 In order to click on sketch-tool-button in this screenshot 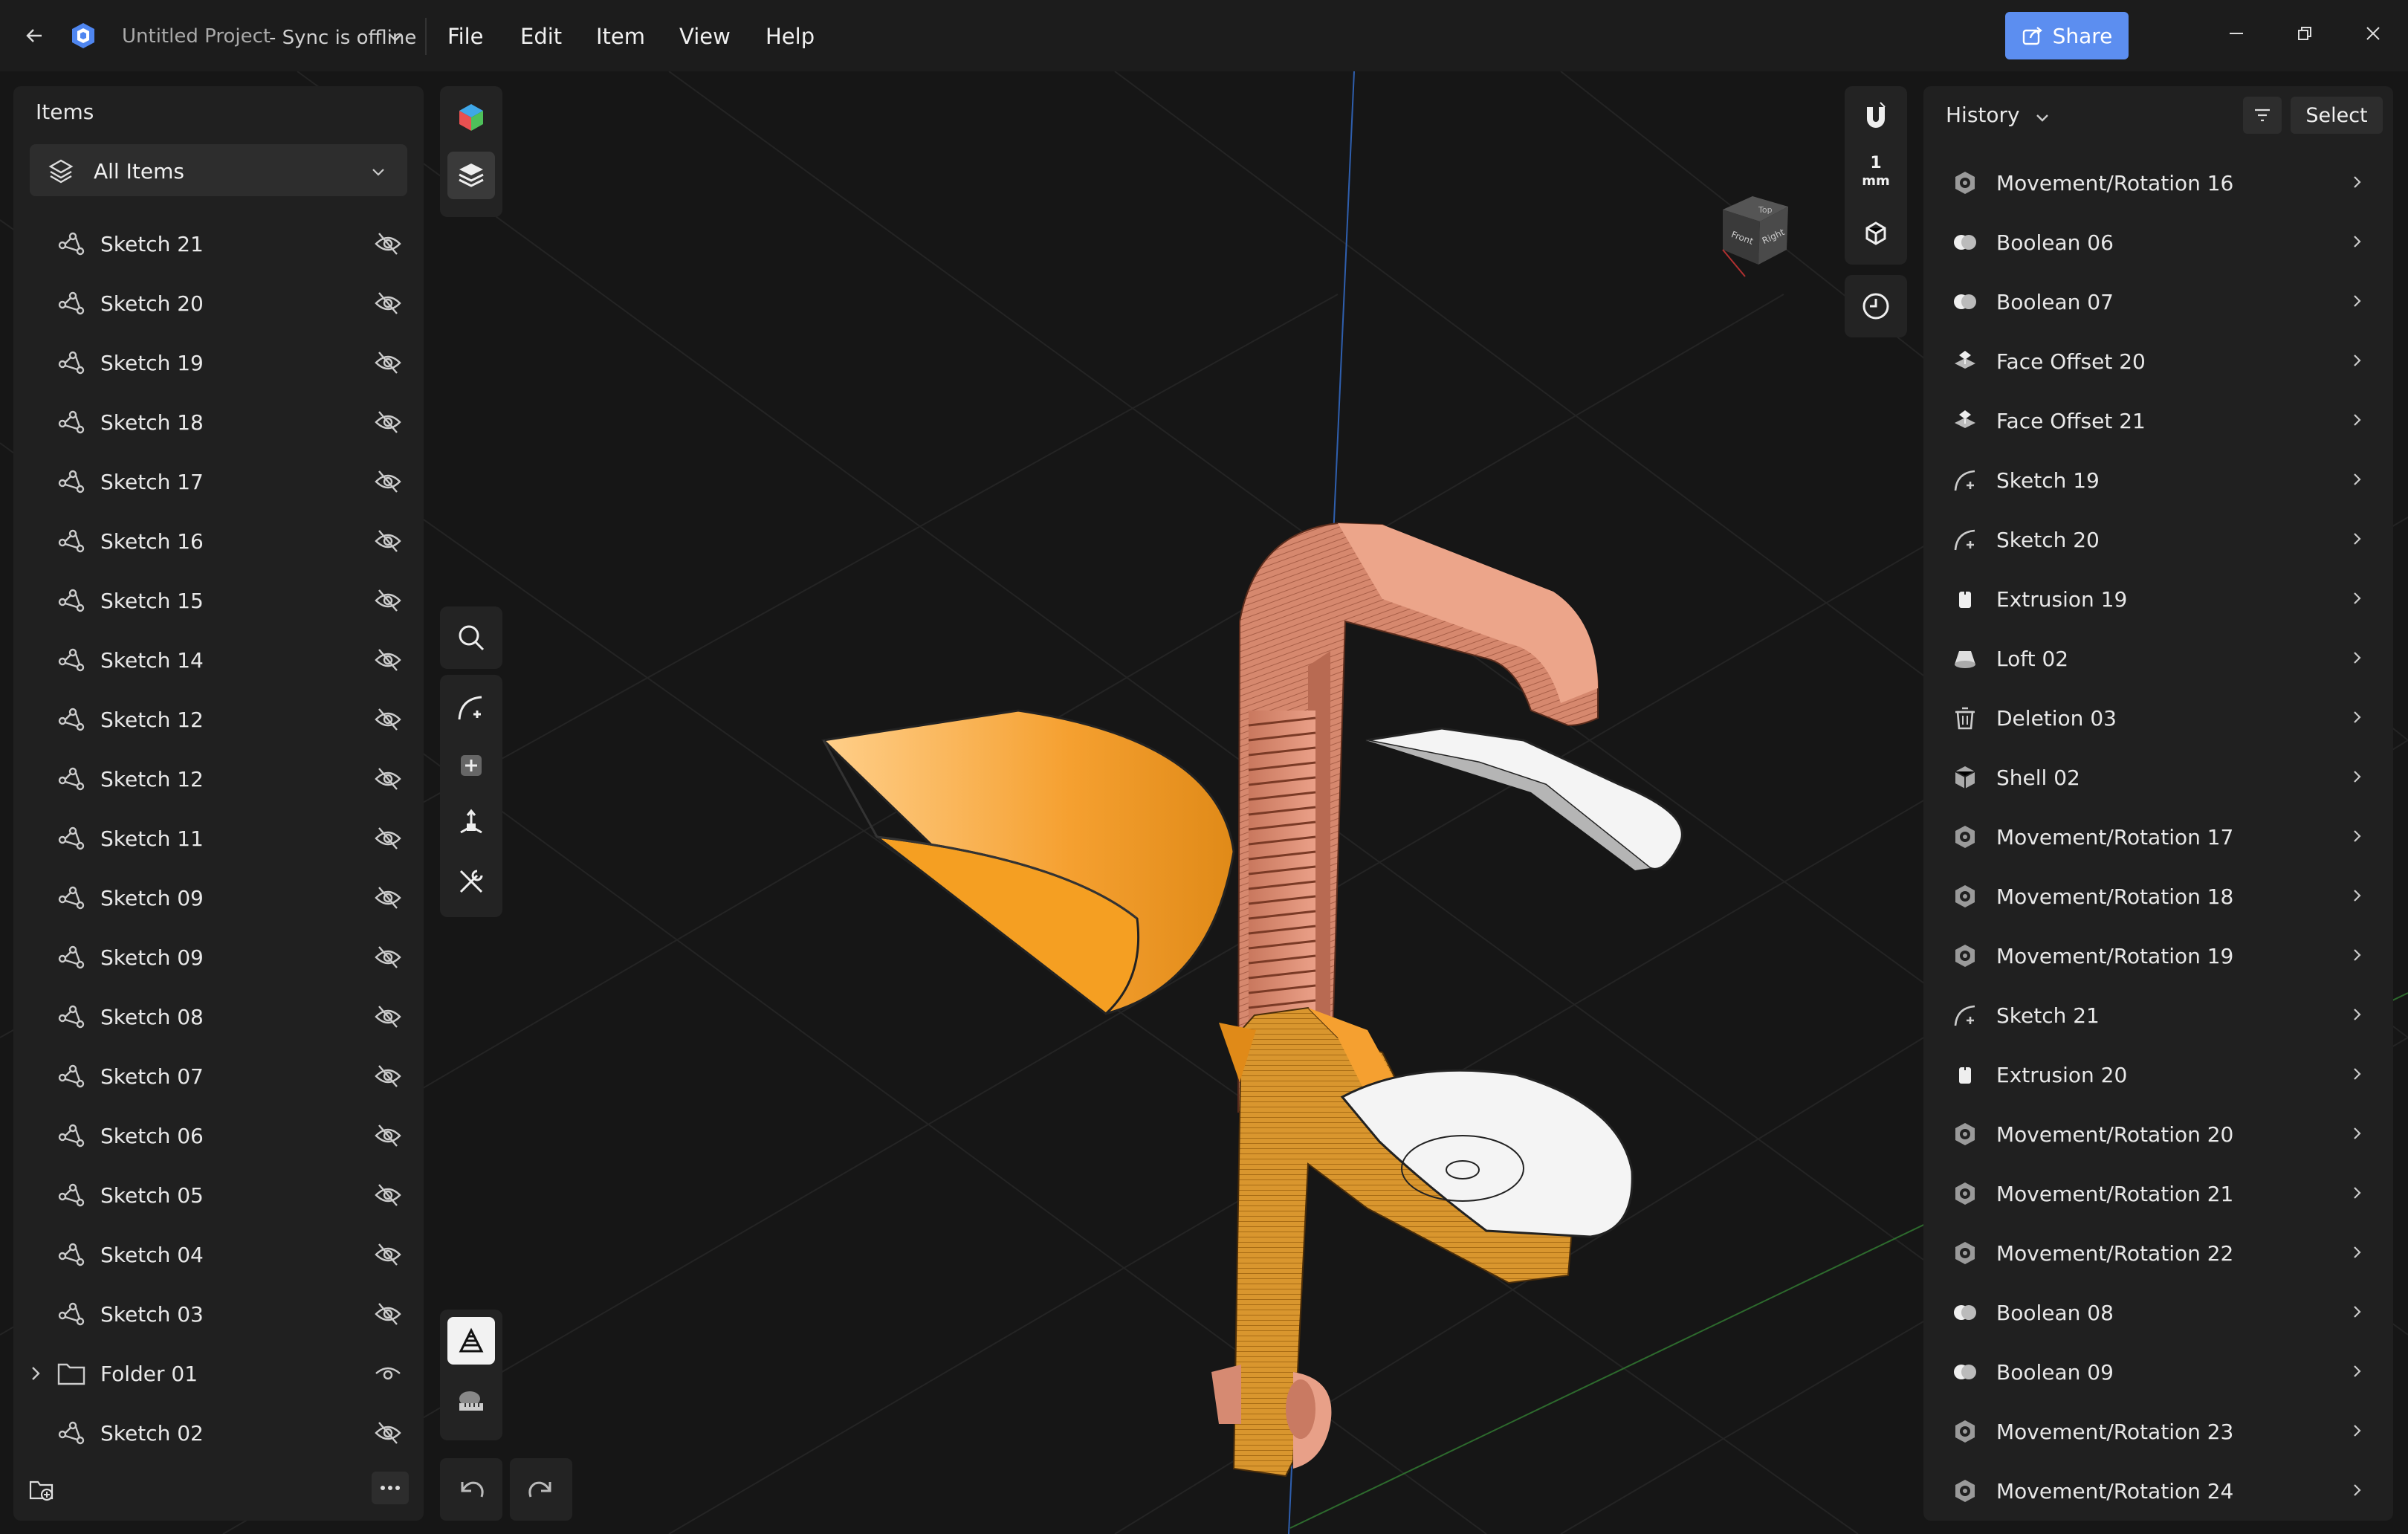, I will do `click(471, 707)`.